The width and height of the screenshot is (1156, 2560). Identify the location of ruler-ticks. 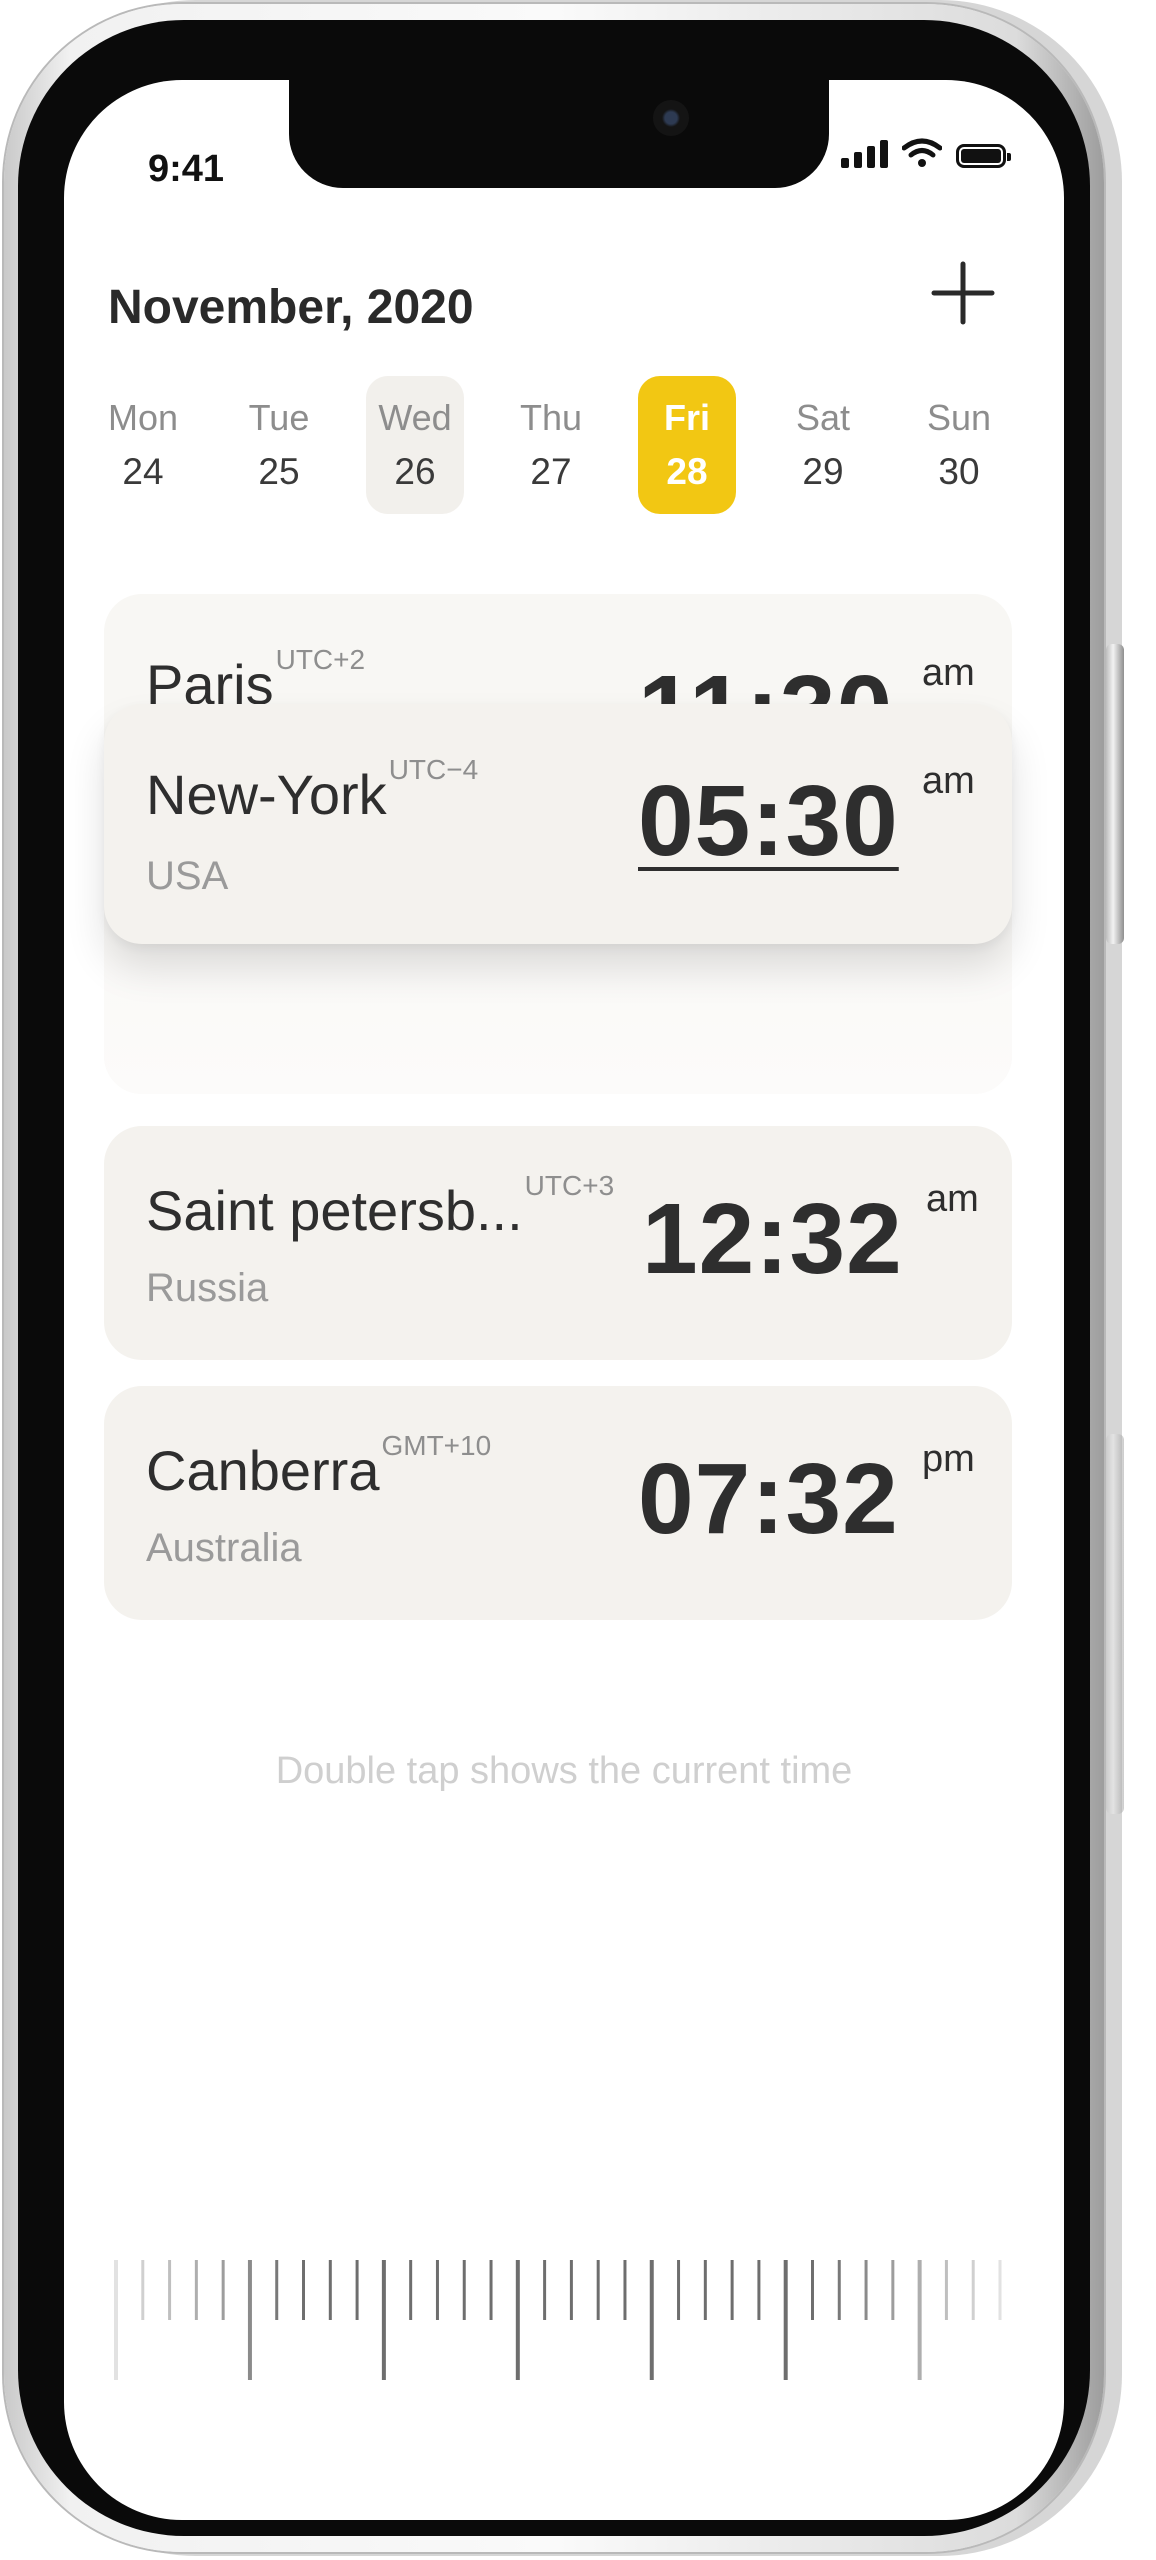
(558, 2320).